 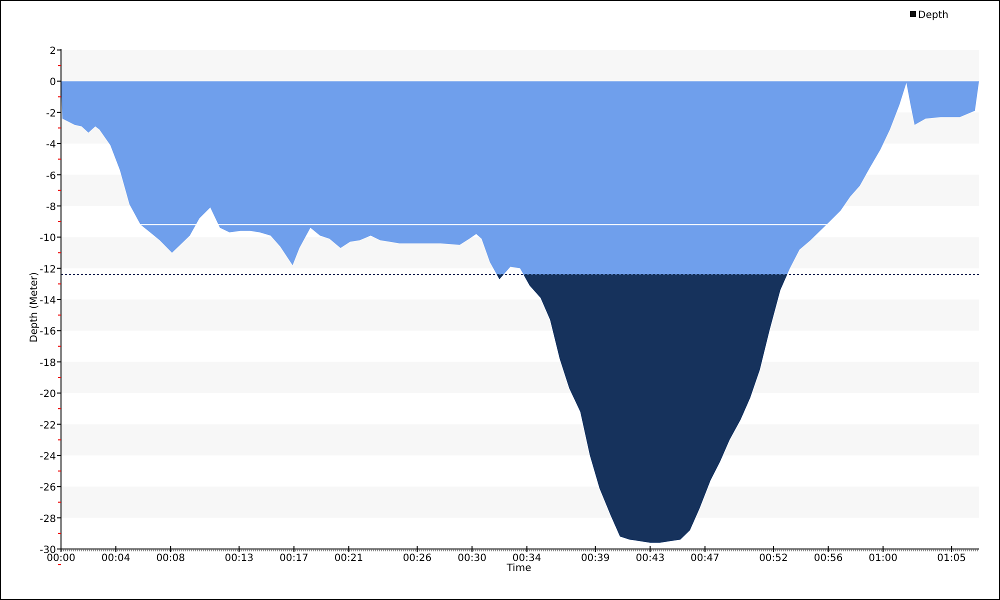 What do you see at coordinates (705, 558) in the screenshot?
I see `x-tick-label: 00:47` at bounding box center [705, 558].